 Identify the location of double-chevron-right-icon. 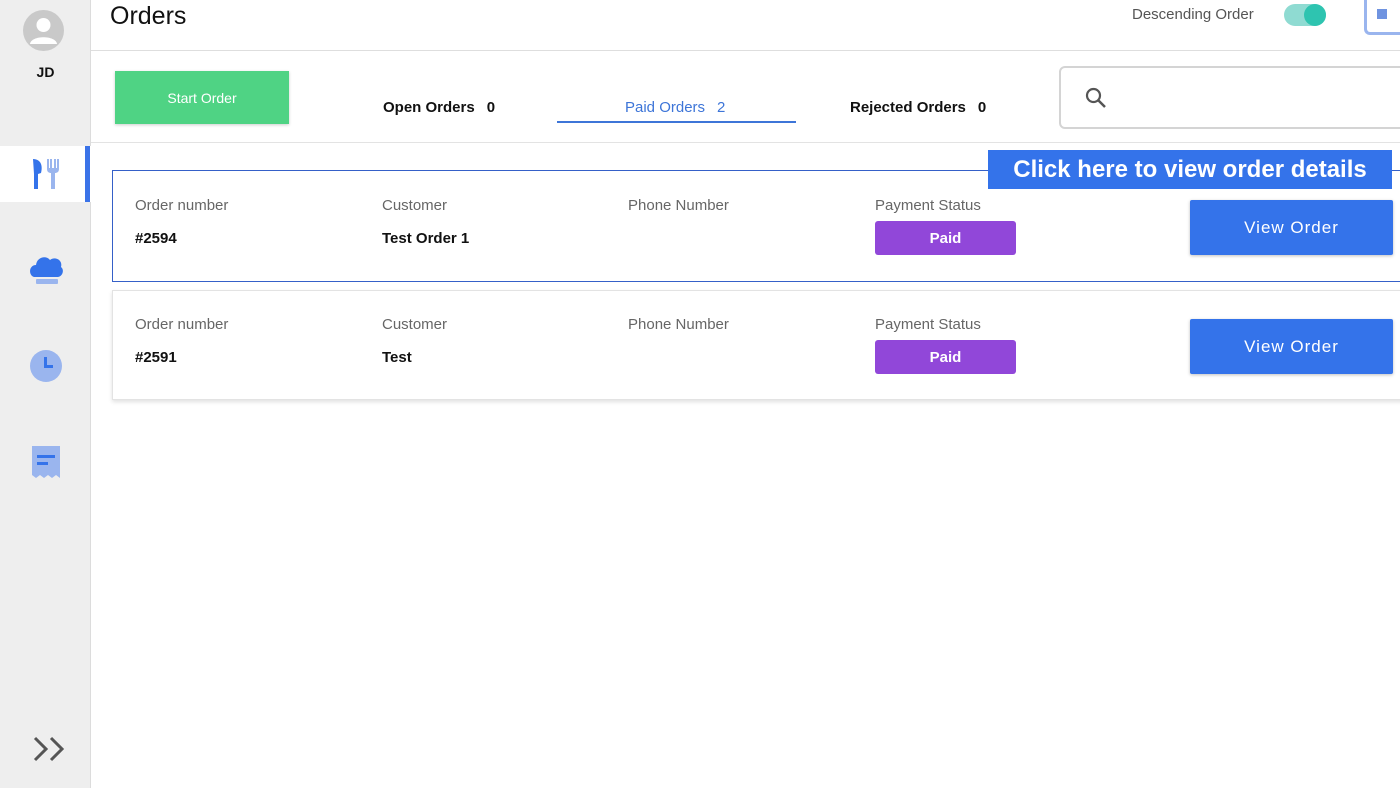
(50, 751).